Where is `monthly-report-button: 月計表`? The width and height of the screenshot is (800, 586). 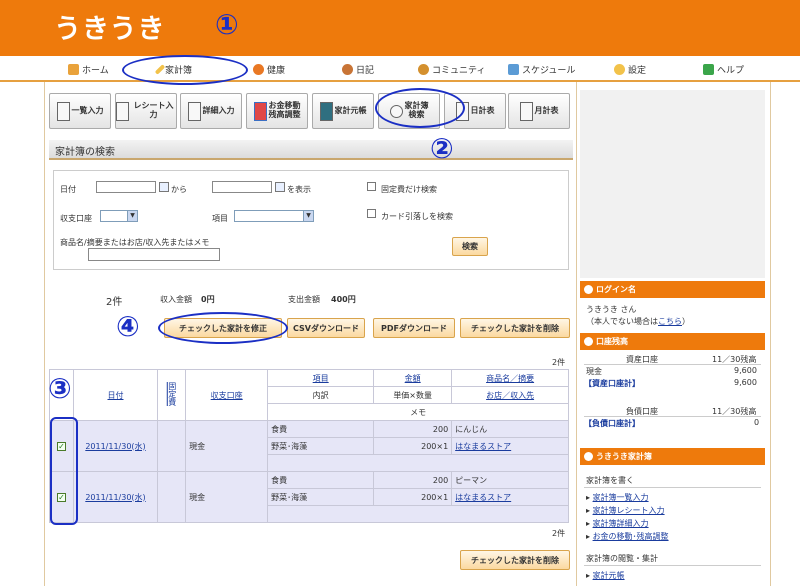
monthly-report-button: 月計表 is located at coordinates (539, 111).